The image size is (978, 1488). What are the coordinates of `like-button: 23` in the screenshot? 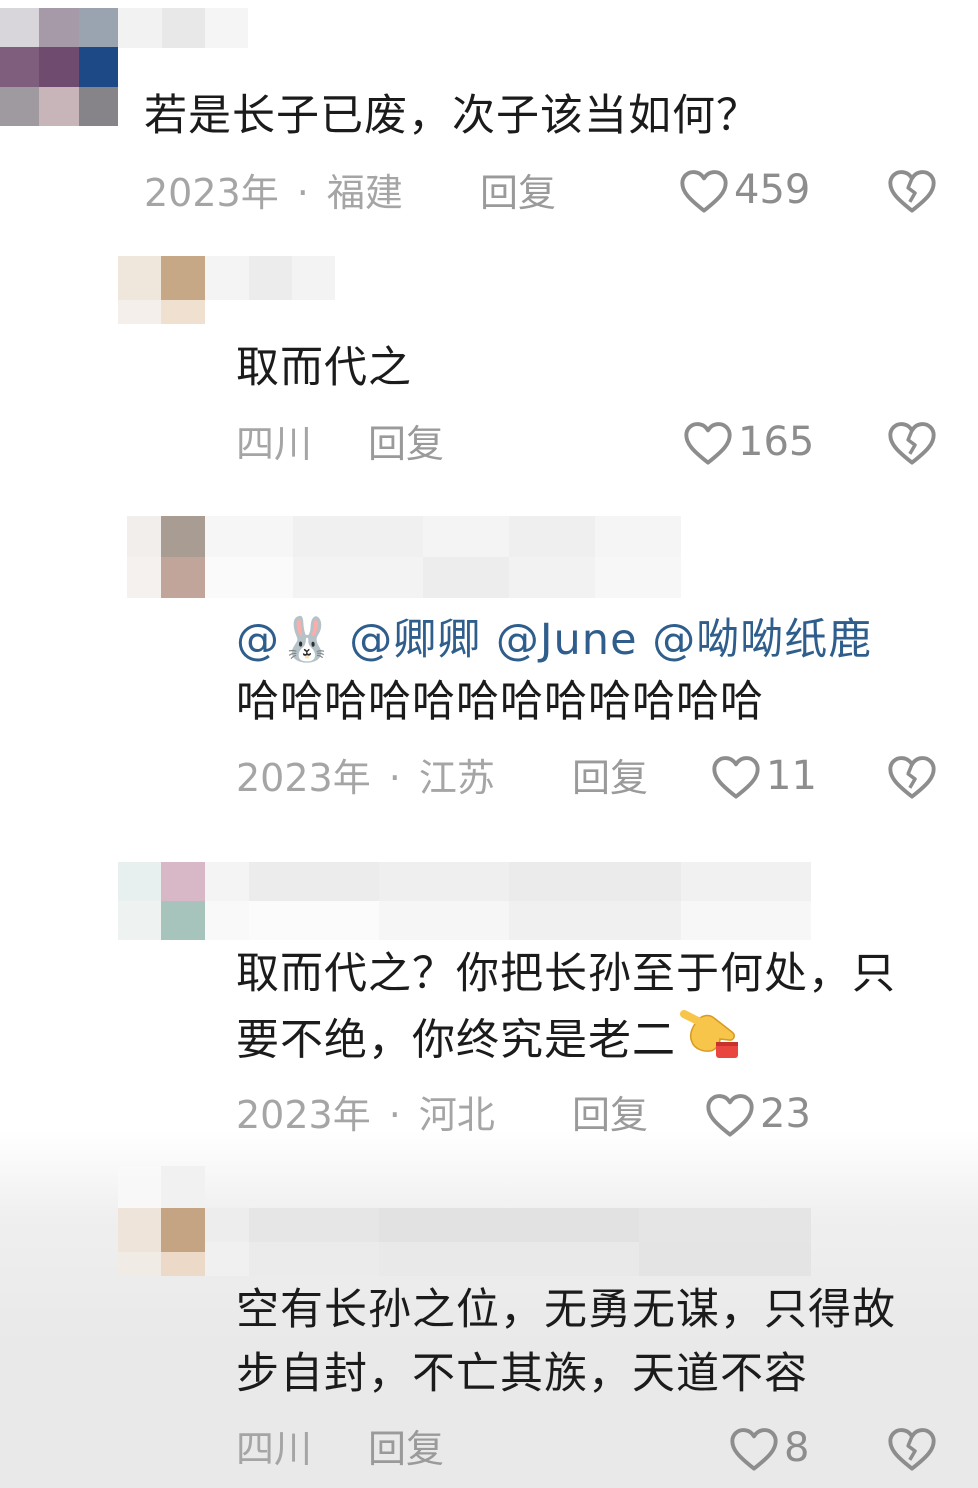 It's located at (757, 1114).